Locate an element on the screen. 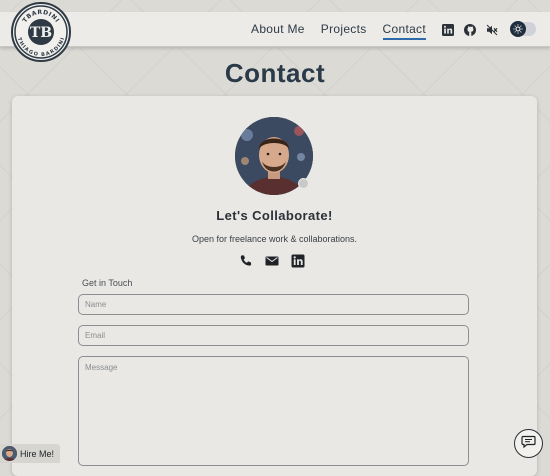  nav-link-about: About Me is located at coordinates (278, 29).